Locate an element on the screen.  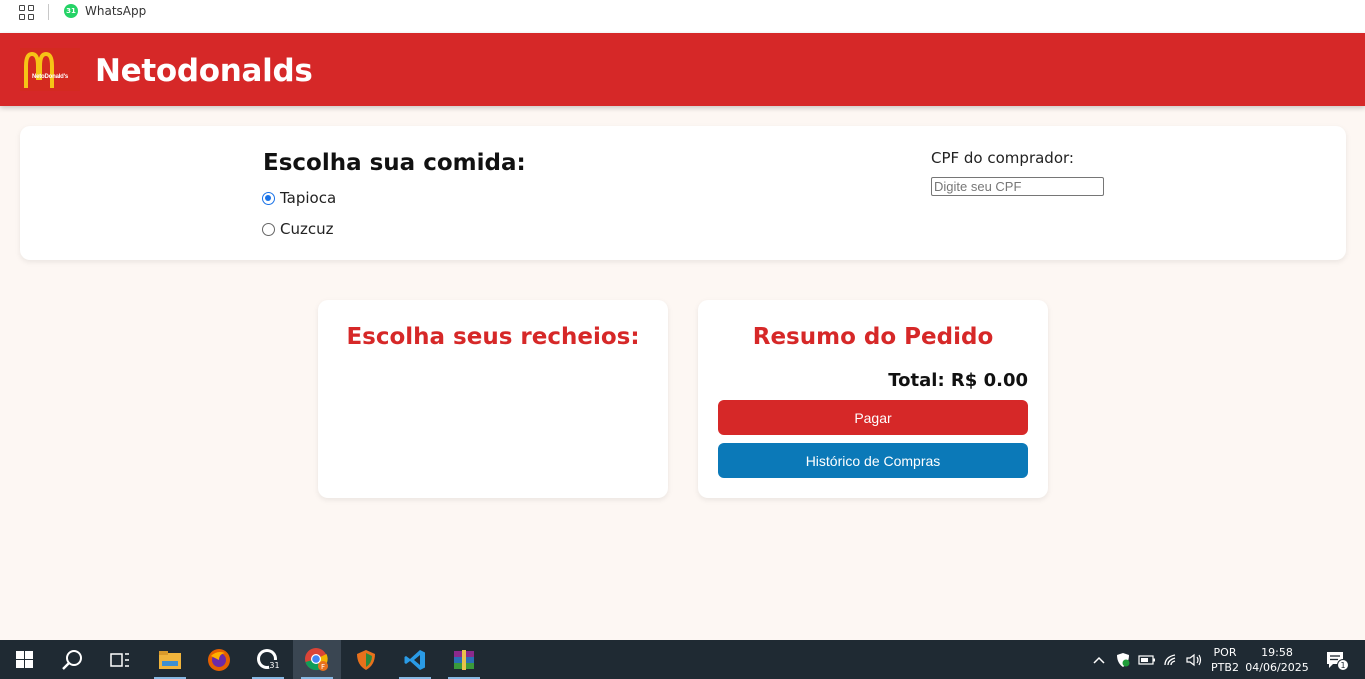
windows-taskbar: 31 F POR PTB2 19:58 04/06/2025 1 is located at coordinates (682, 659).